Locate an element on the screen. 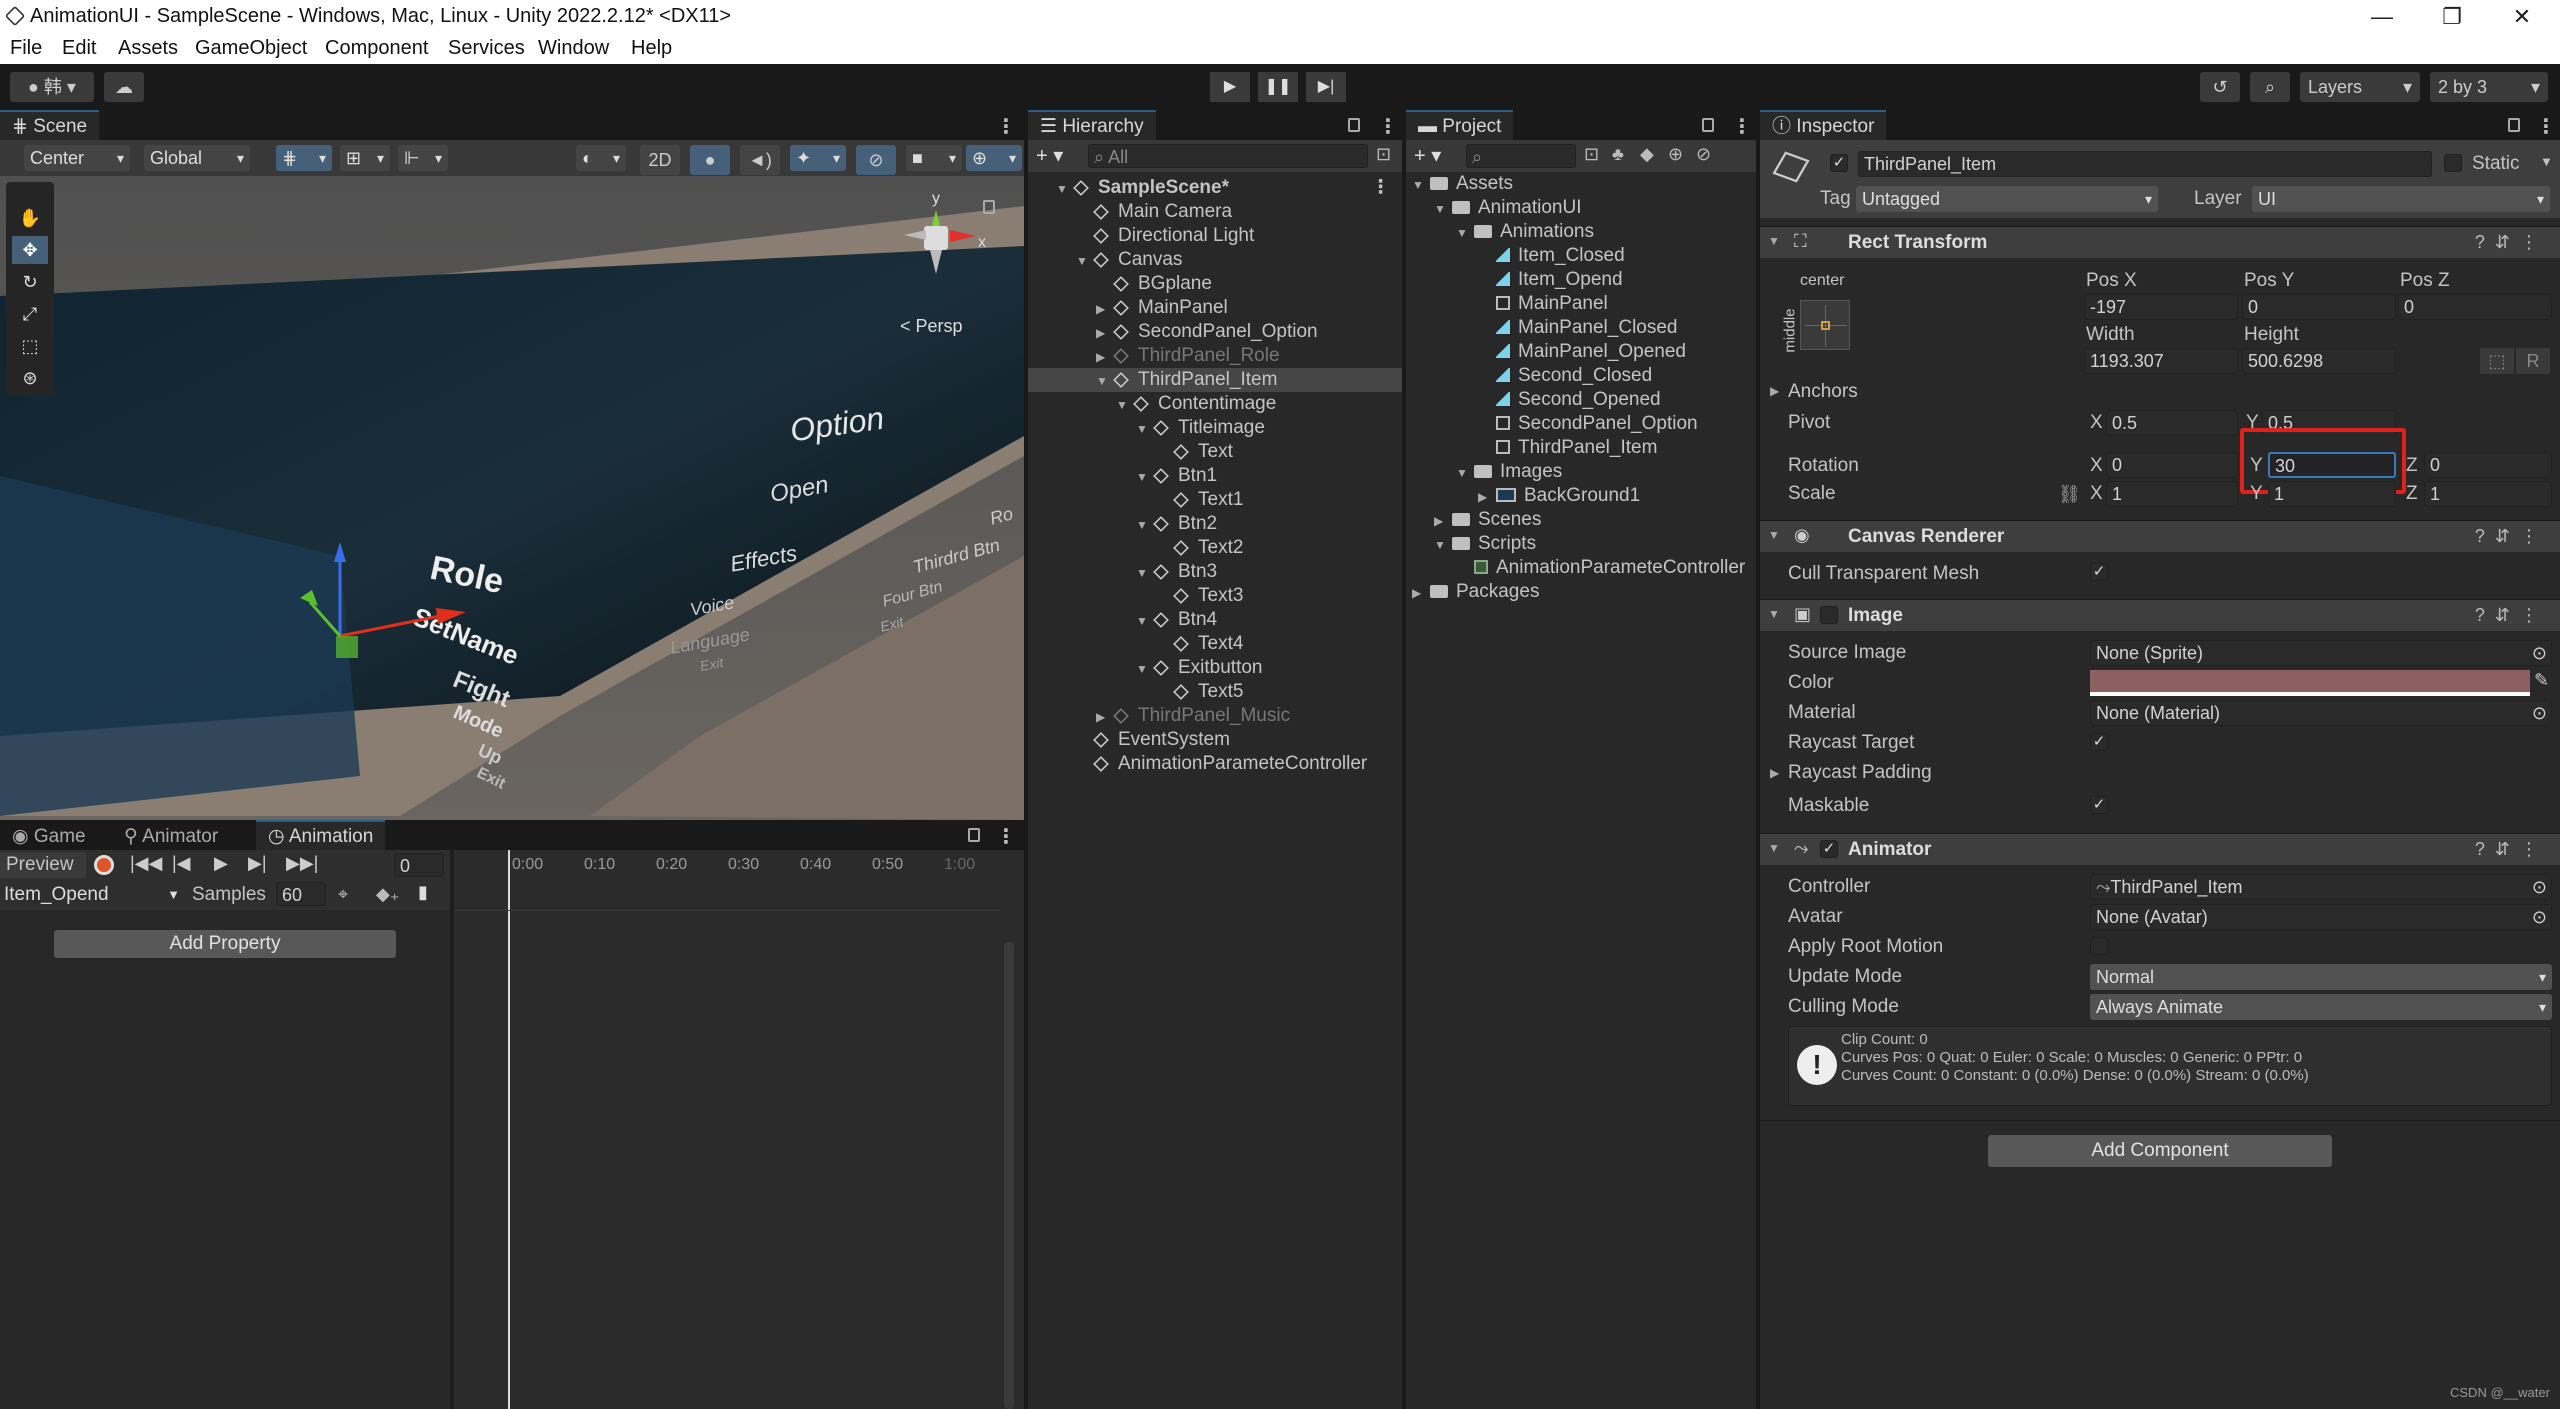 The height and width of the screenshot is (1409, 2560). hierarchy-item: Text1 is located at coordinates (1215, 500).